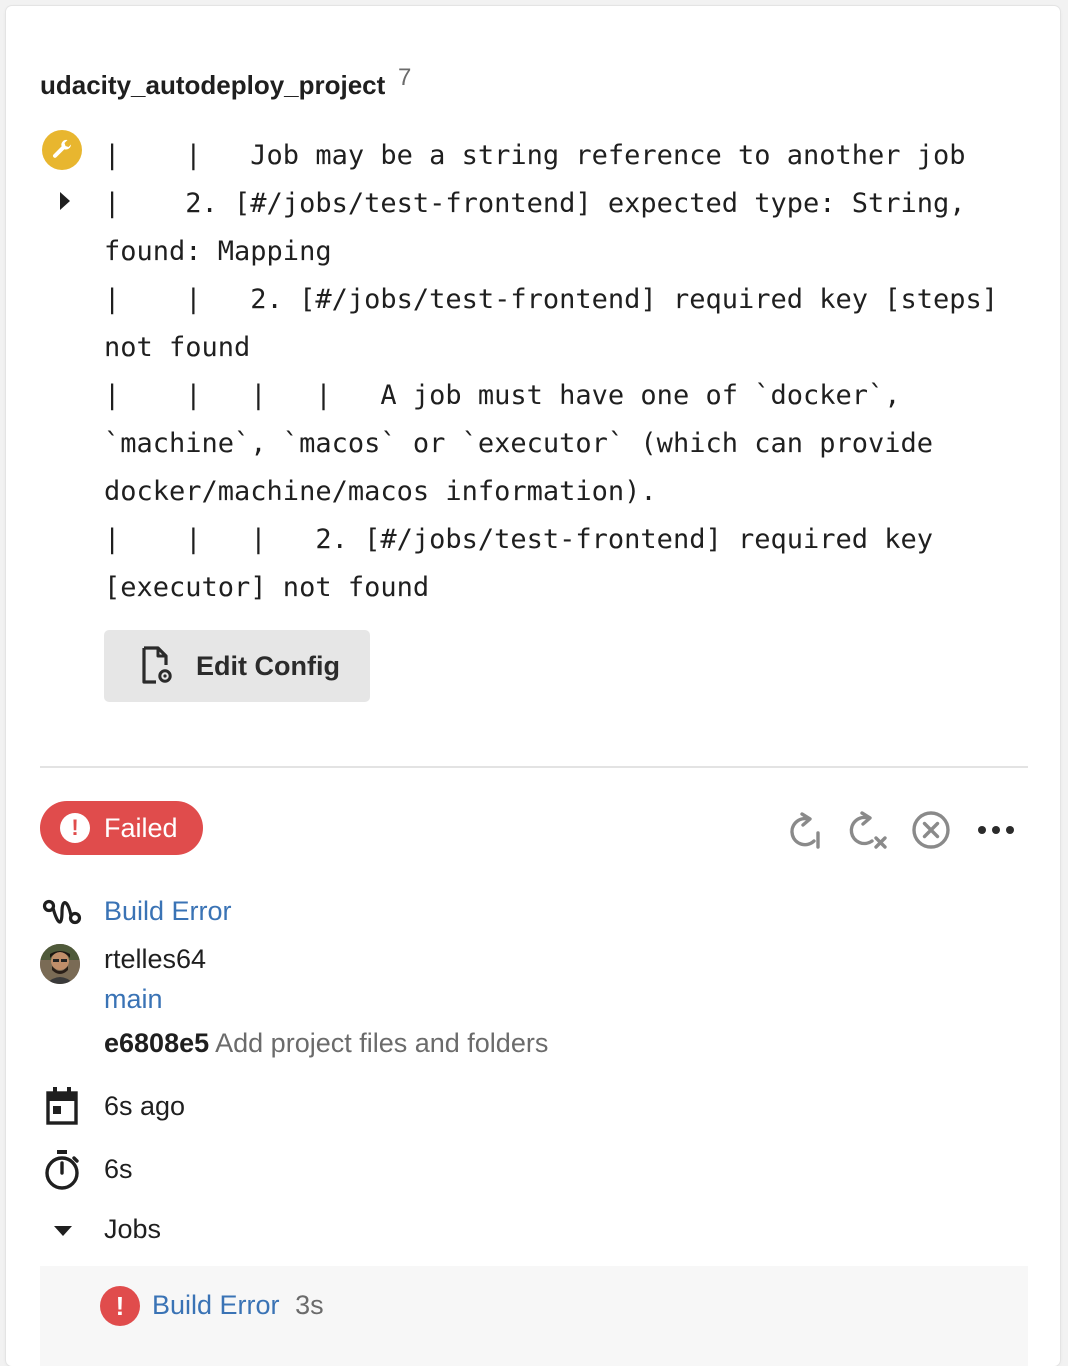 This screenshot has width=1068, height=1366. I want to click on rerun-failed-icon, so click(868, 830).